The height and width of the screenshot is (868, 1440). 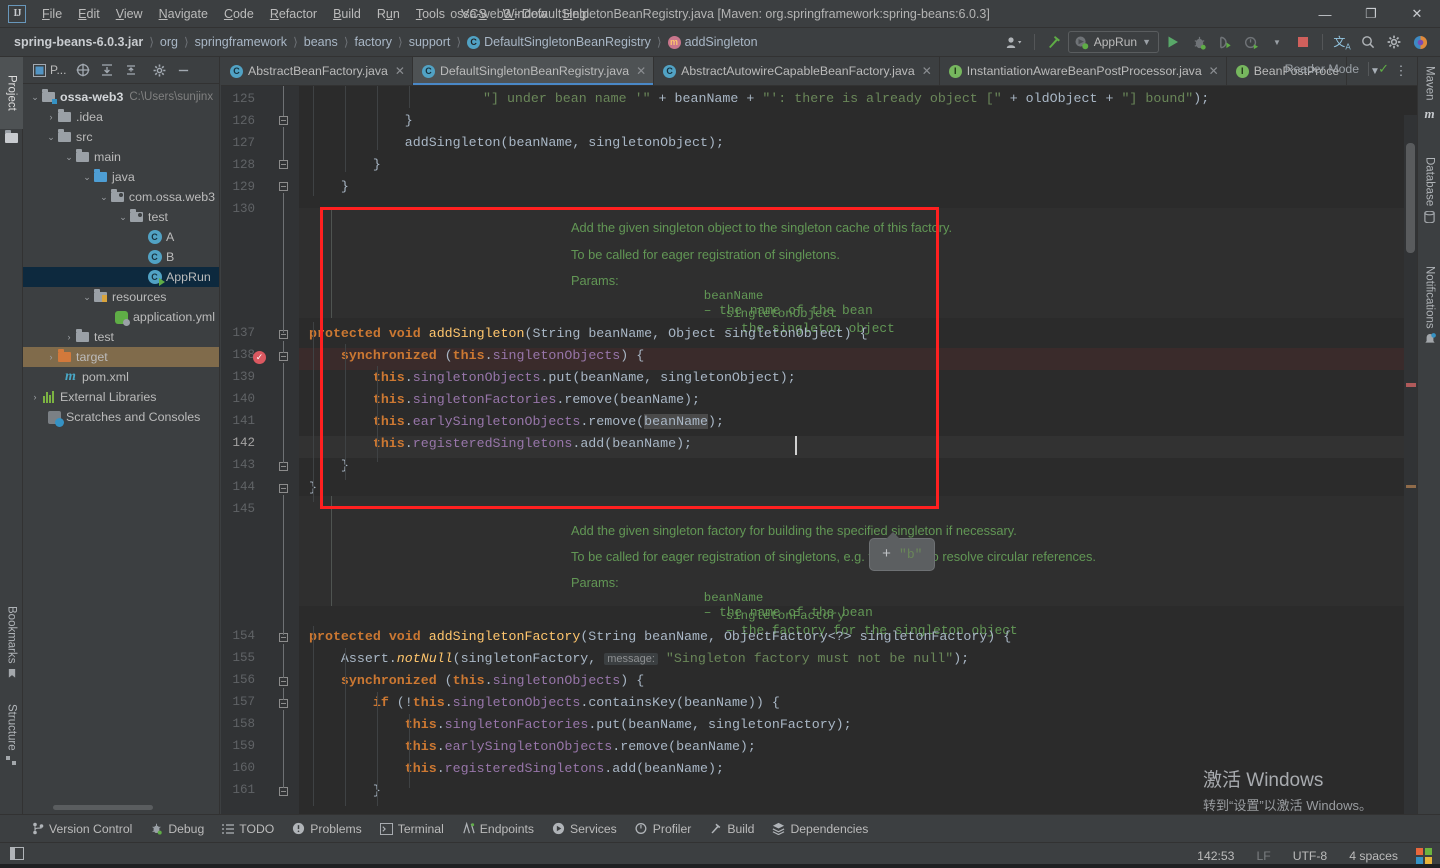 What do you see at coordinates (1368, 42) in the screenshot?
I see `search-icon` at bounding box center [1368, 42].